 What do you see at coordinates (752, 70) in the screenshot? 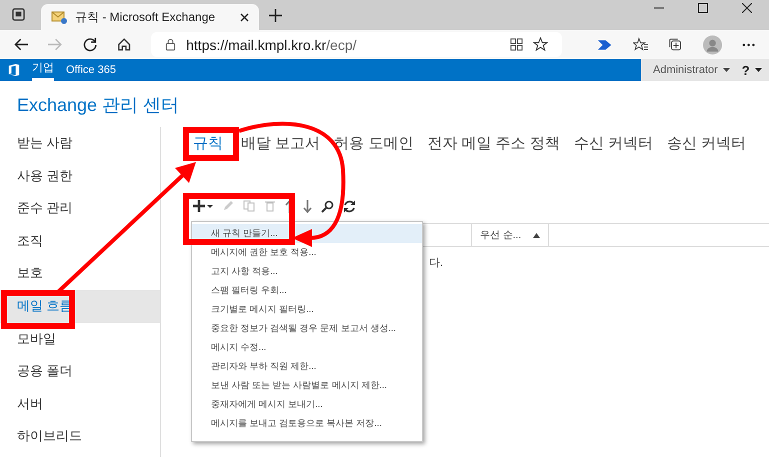
I see `help-menu: ?` at bounding box center [752, 70].